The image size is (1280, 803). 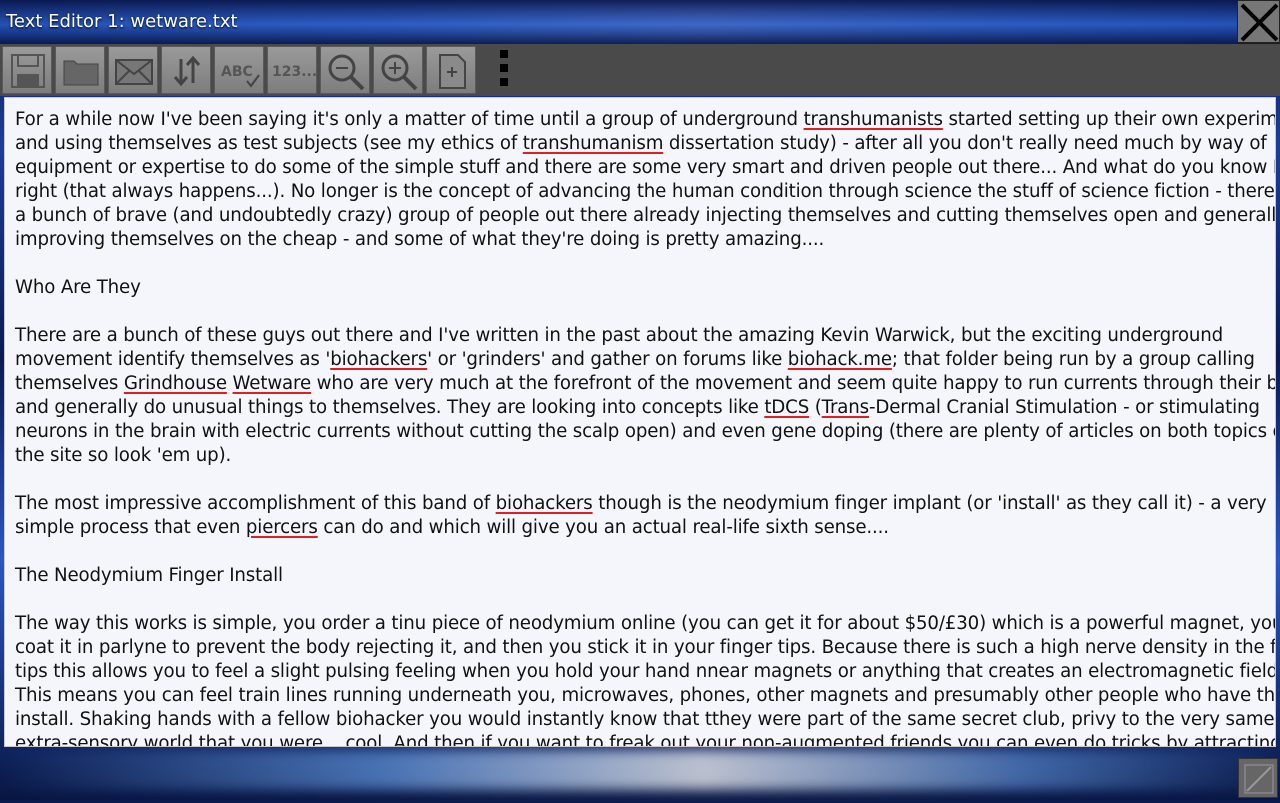 What do you see at coordinates (504, 70) in the screenshot?
I see `more-vert-icon` at bounding box center [504, 70].